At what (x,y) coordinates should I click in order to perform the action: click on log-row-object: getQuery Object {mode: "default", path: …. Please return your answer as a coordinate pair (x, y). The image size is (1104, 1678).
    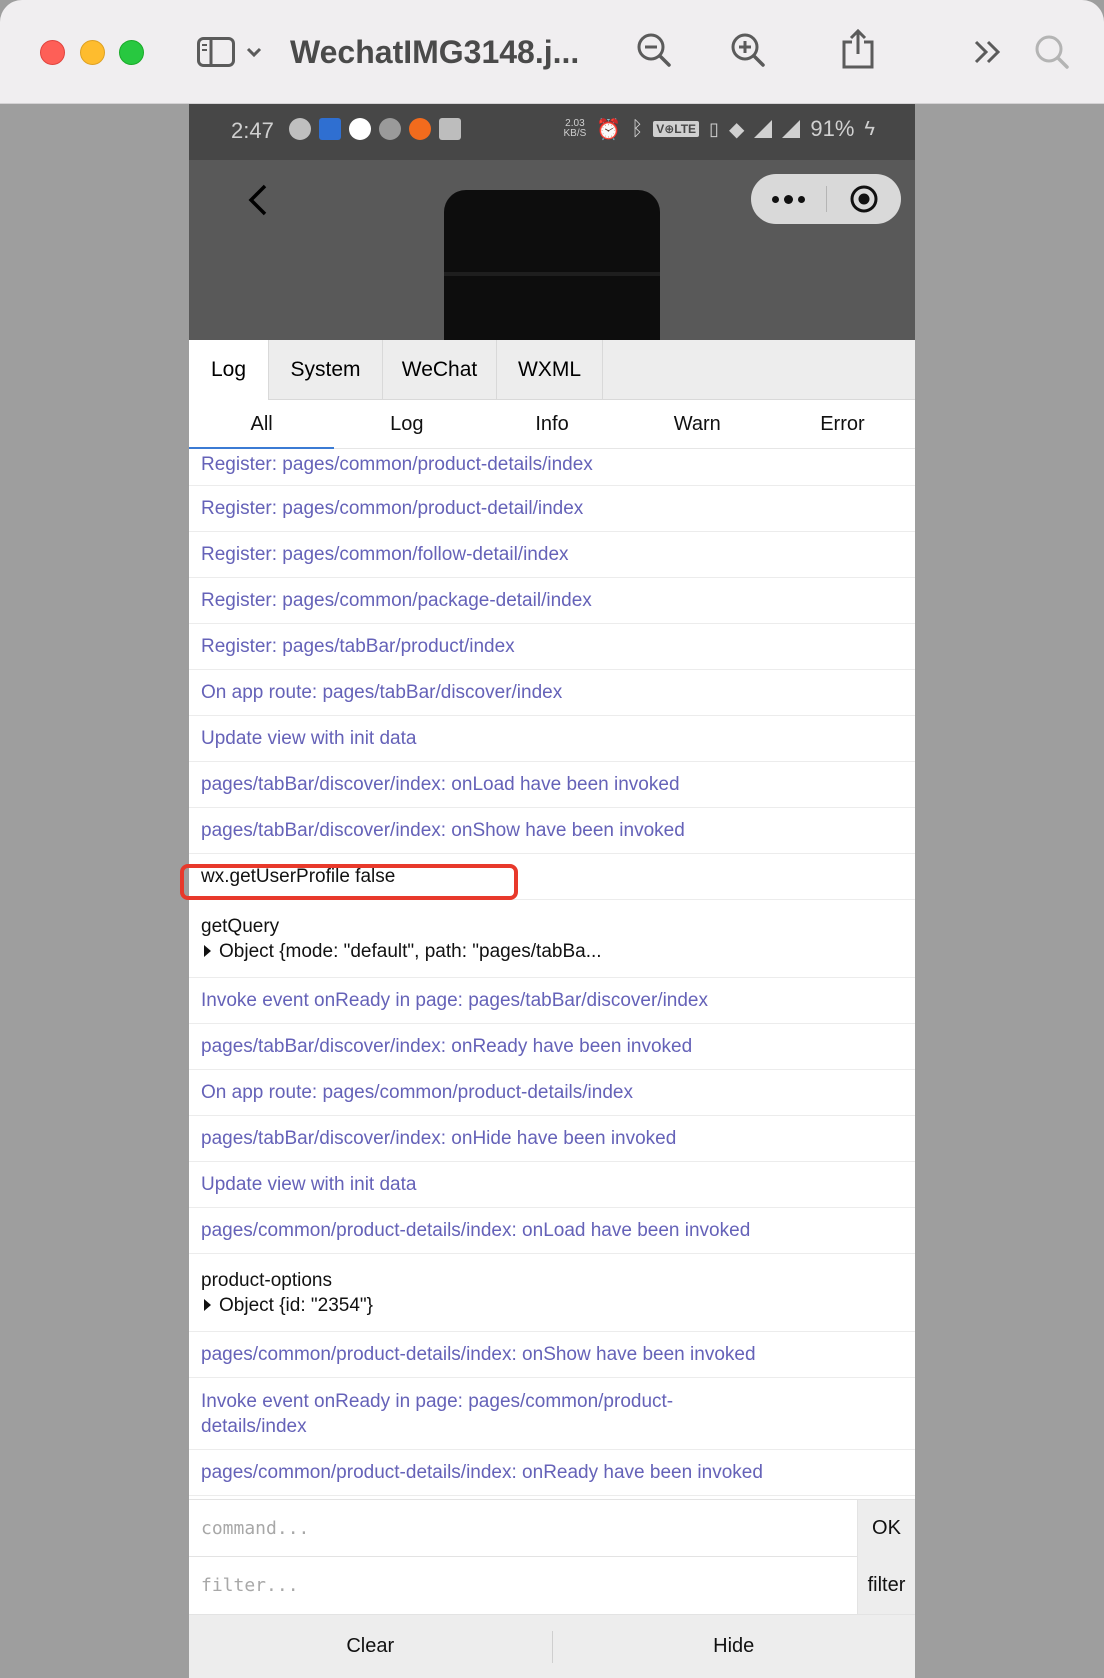
    Looking at the image, I should click on (552, 939).